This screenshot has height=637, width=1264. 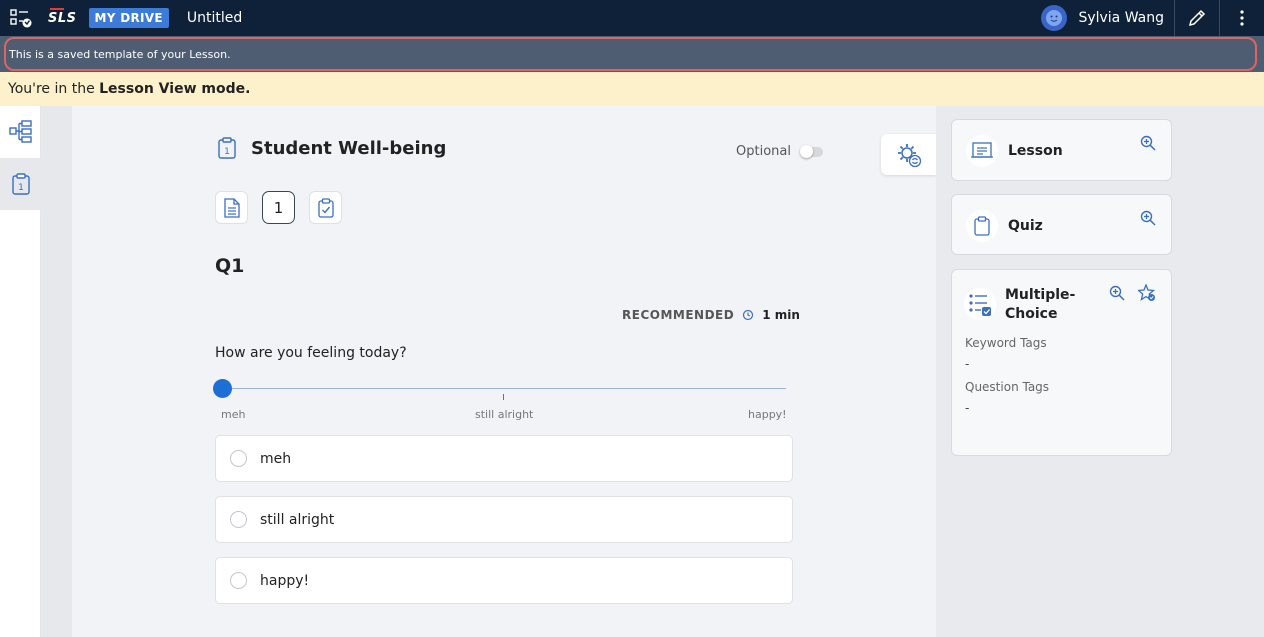 What do you see at coordinates (1025, 226) in the screenshot?
I see `quiz-card-title: Quiz` at bounding box center [1025, 226].